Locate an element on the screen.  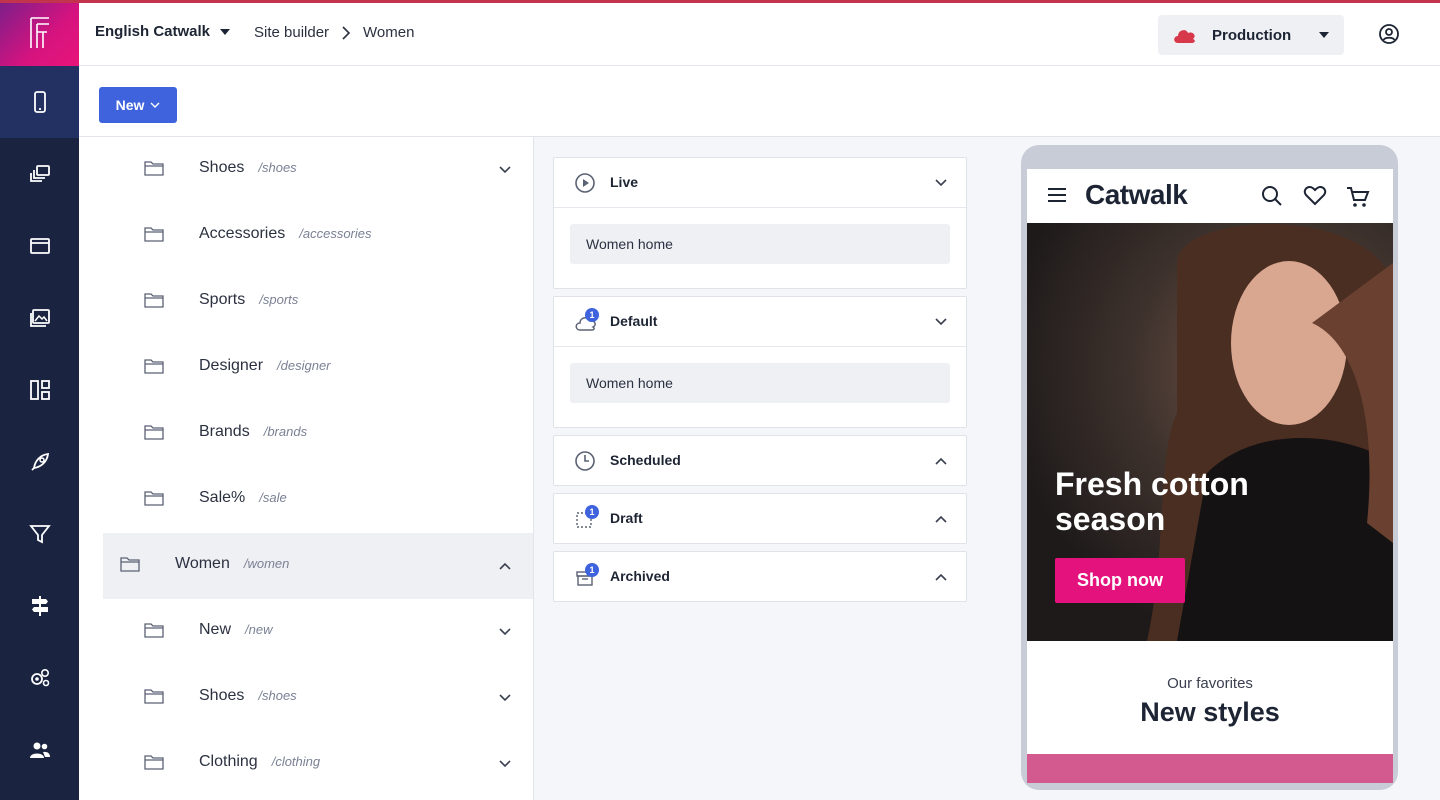
tree-node-label: Women/women is located at coordinates (232, 564).